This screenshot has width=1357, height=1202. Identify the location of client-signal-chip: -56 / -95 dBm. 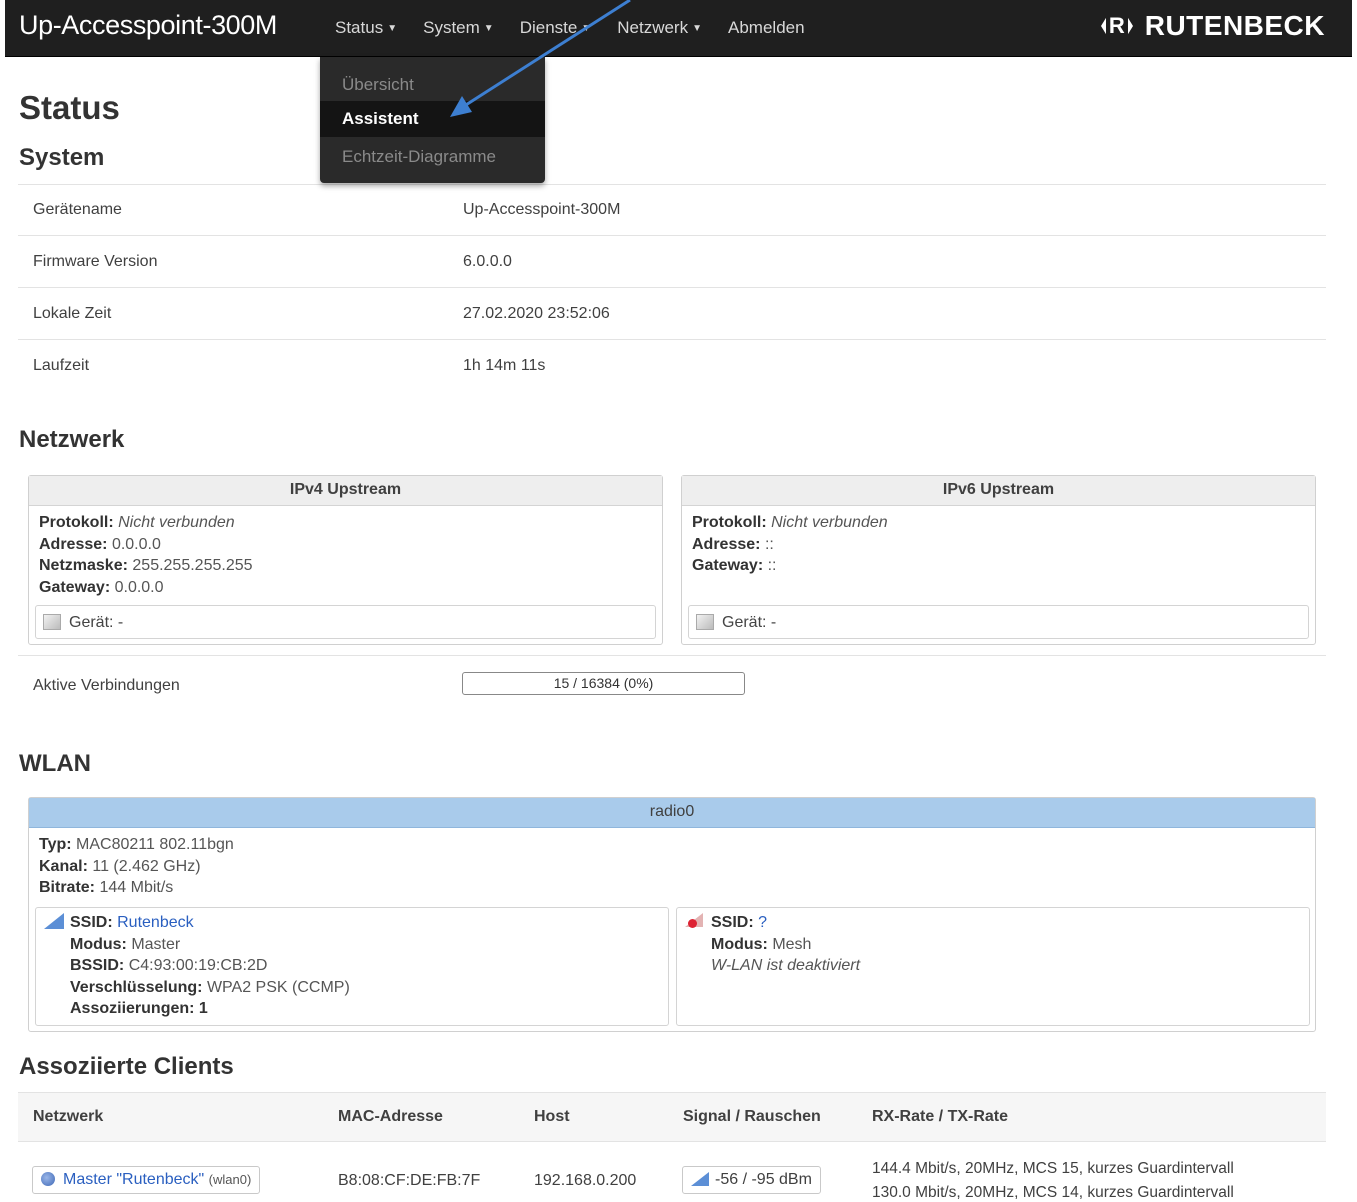
(751, 1180).